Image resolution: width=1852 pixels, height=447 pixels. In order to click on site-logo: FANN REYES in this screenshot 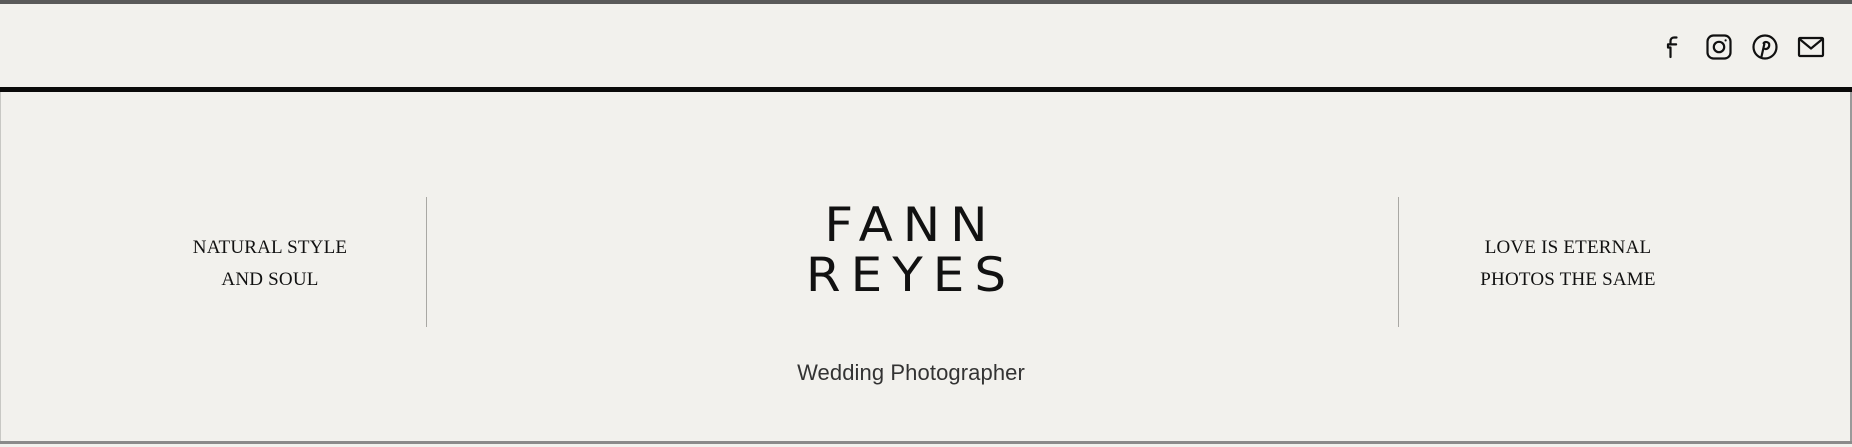, I will do `click(911, 250)`.